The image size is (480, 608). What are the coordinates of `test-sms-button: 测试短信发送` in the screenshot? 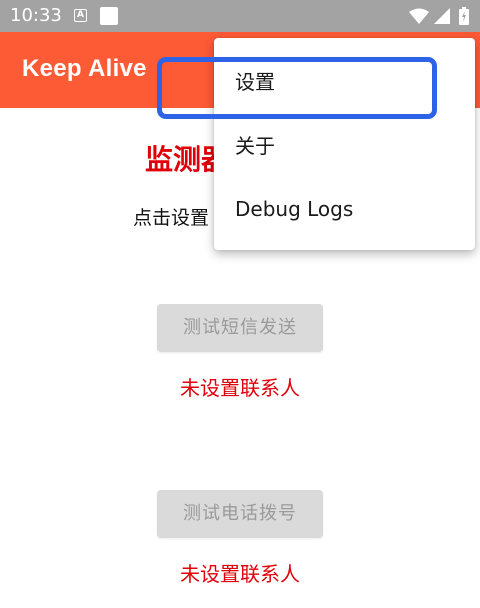 It's located at (240, 328).